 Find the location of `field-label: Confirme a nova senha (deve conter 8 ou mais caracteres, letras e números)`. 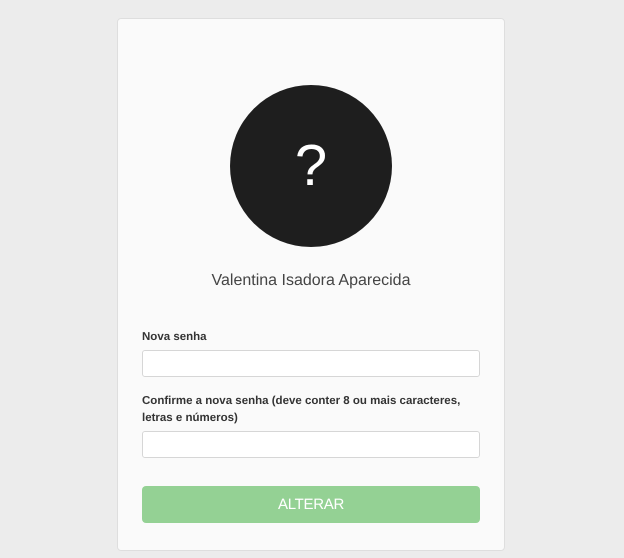

field-label: Confirme a nova senha (deve conter 8 ou mais caracteres, letras e números) is located at coordinates (302, 410).